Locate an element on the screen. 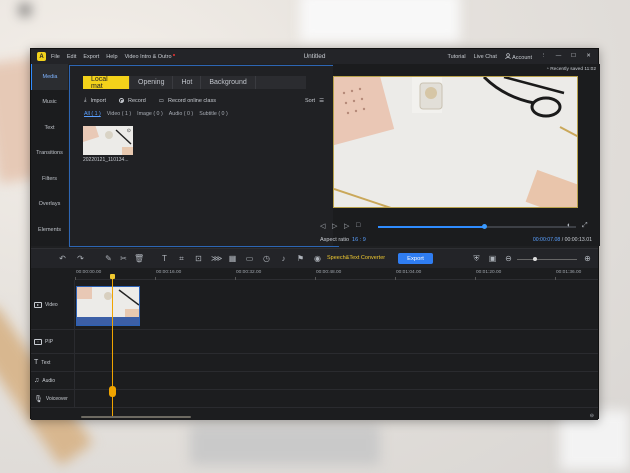 This screenshot has height=473, width=630. record-icon is located at coordinates (122, 100).